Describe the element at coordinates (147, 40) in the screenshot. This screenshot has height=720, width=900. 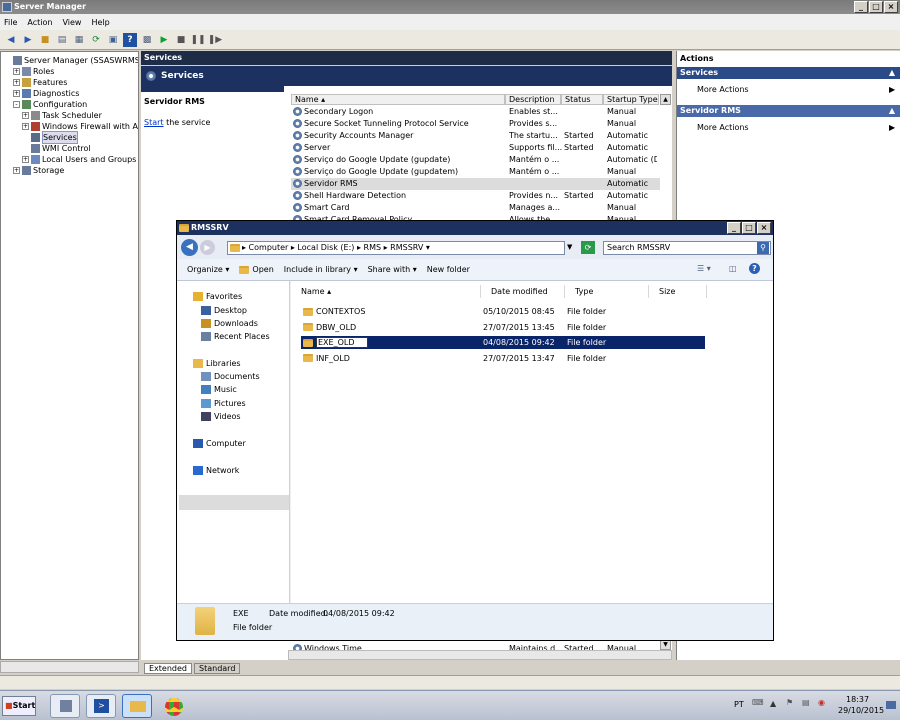
I see `console-icon: ▩` at that location.